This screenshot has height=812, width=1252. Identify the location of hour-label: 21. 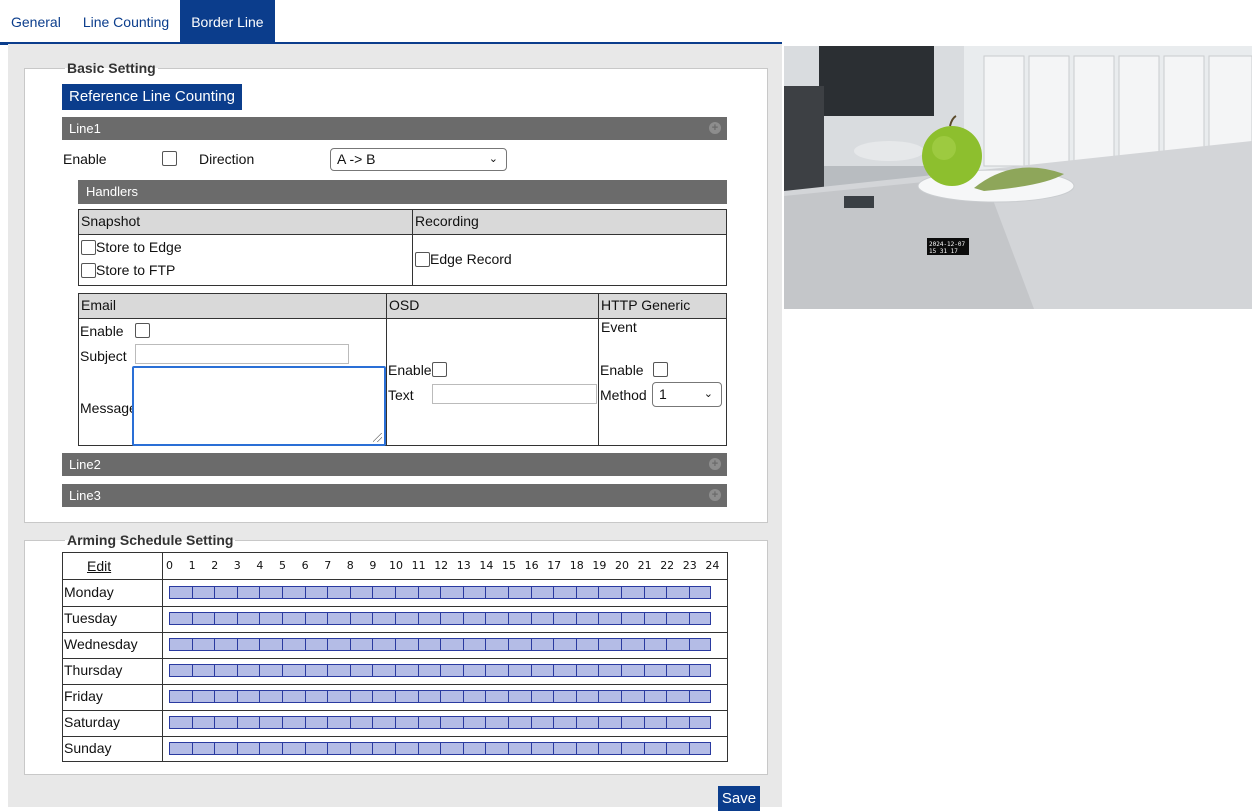
(644, 565).